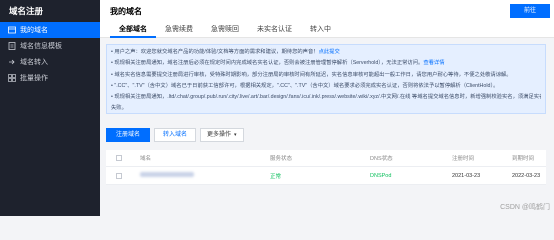 This screenshot has width=554, height=240. What do you see at coordinates (133, 30) in the screenshot?
I see `tab-all-domains: 全部域名` at bounding box center [133, 30].